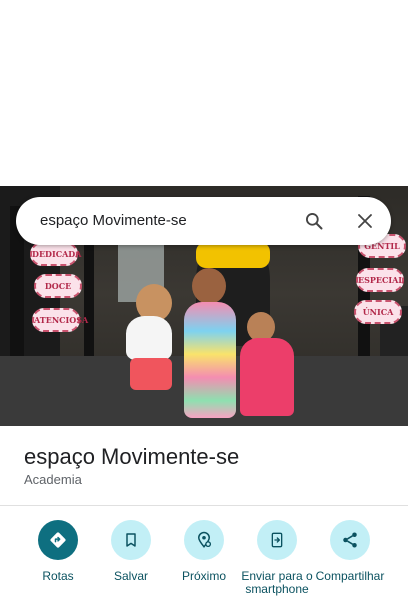 The image size is (408, 612). I want to click on send-to-phone-icon, so click(277, 540).